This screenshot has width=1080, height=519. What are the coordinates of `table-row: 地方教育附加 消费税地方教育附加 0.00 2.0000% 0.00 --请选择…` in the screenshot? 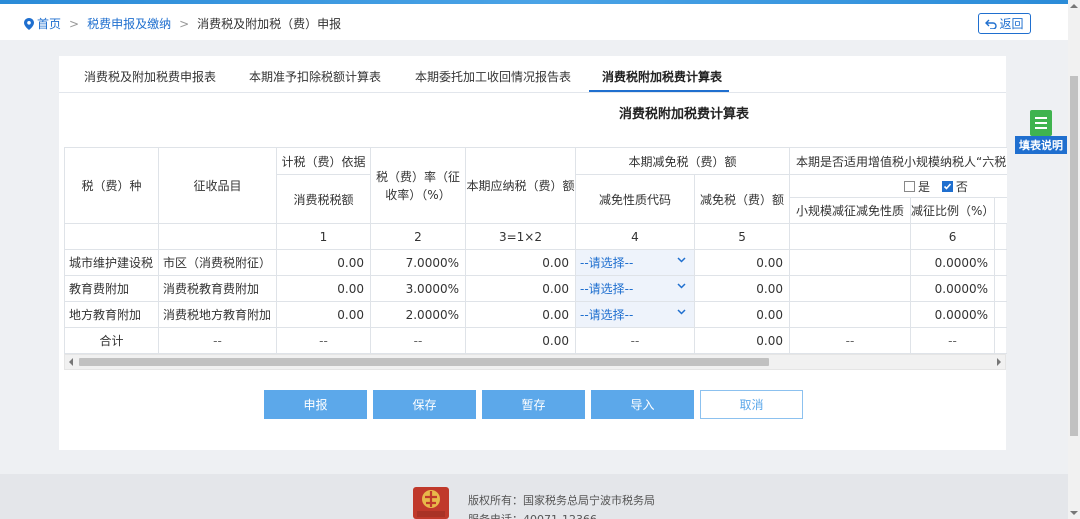 It's located at (535, 314).